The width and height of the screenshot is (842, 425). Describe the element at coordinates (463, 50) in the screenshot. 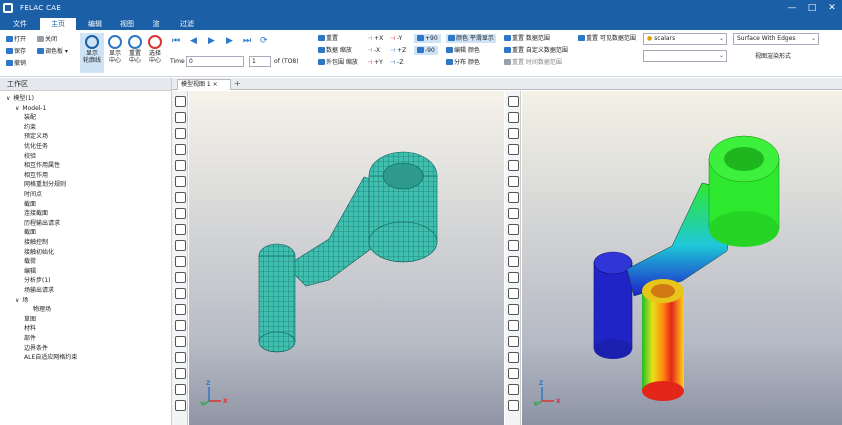

I see `edit-color-button: 编辑 颜色` at that location.